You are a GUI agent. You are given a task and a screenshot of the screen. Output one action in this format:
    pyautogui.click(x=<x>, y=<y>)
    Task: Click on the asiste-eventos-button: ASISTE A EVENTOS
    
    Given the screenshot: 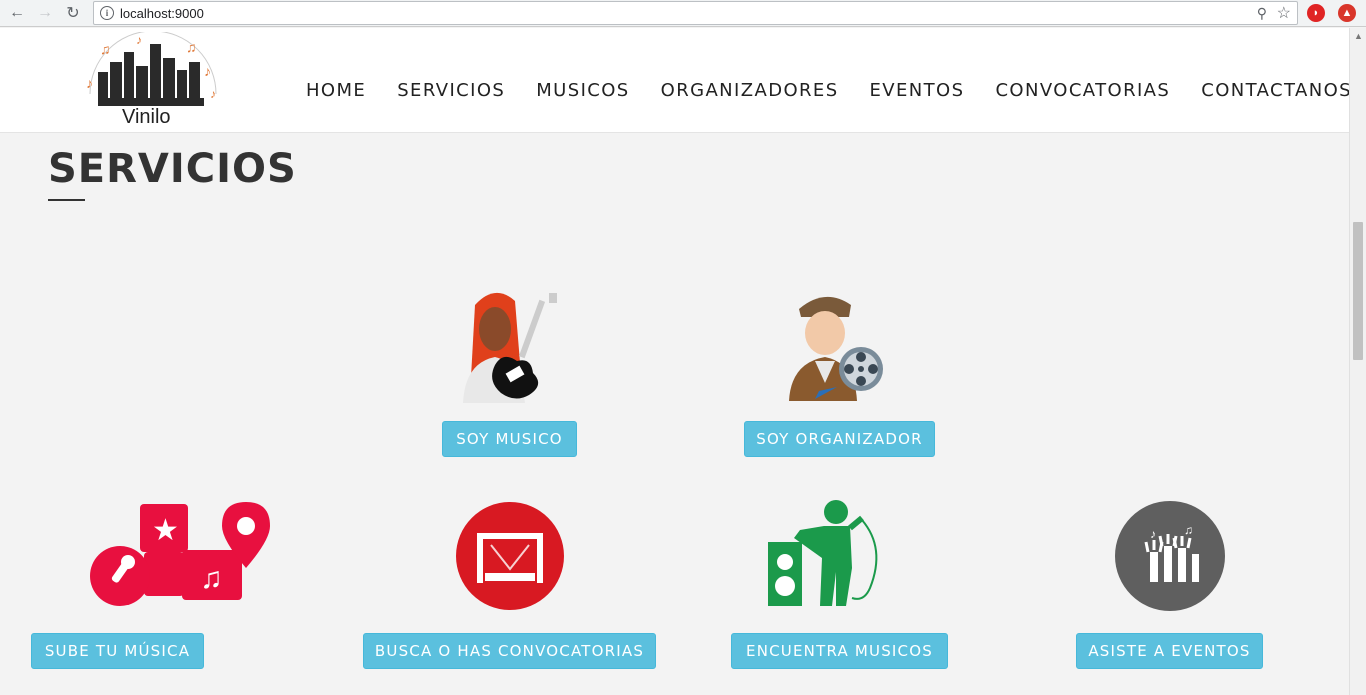 What is the action you would take?
    pyautogui.click(x=1169, y=651)
    